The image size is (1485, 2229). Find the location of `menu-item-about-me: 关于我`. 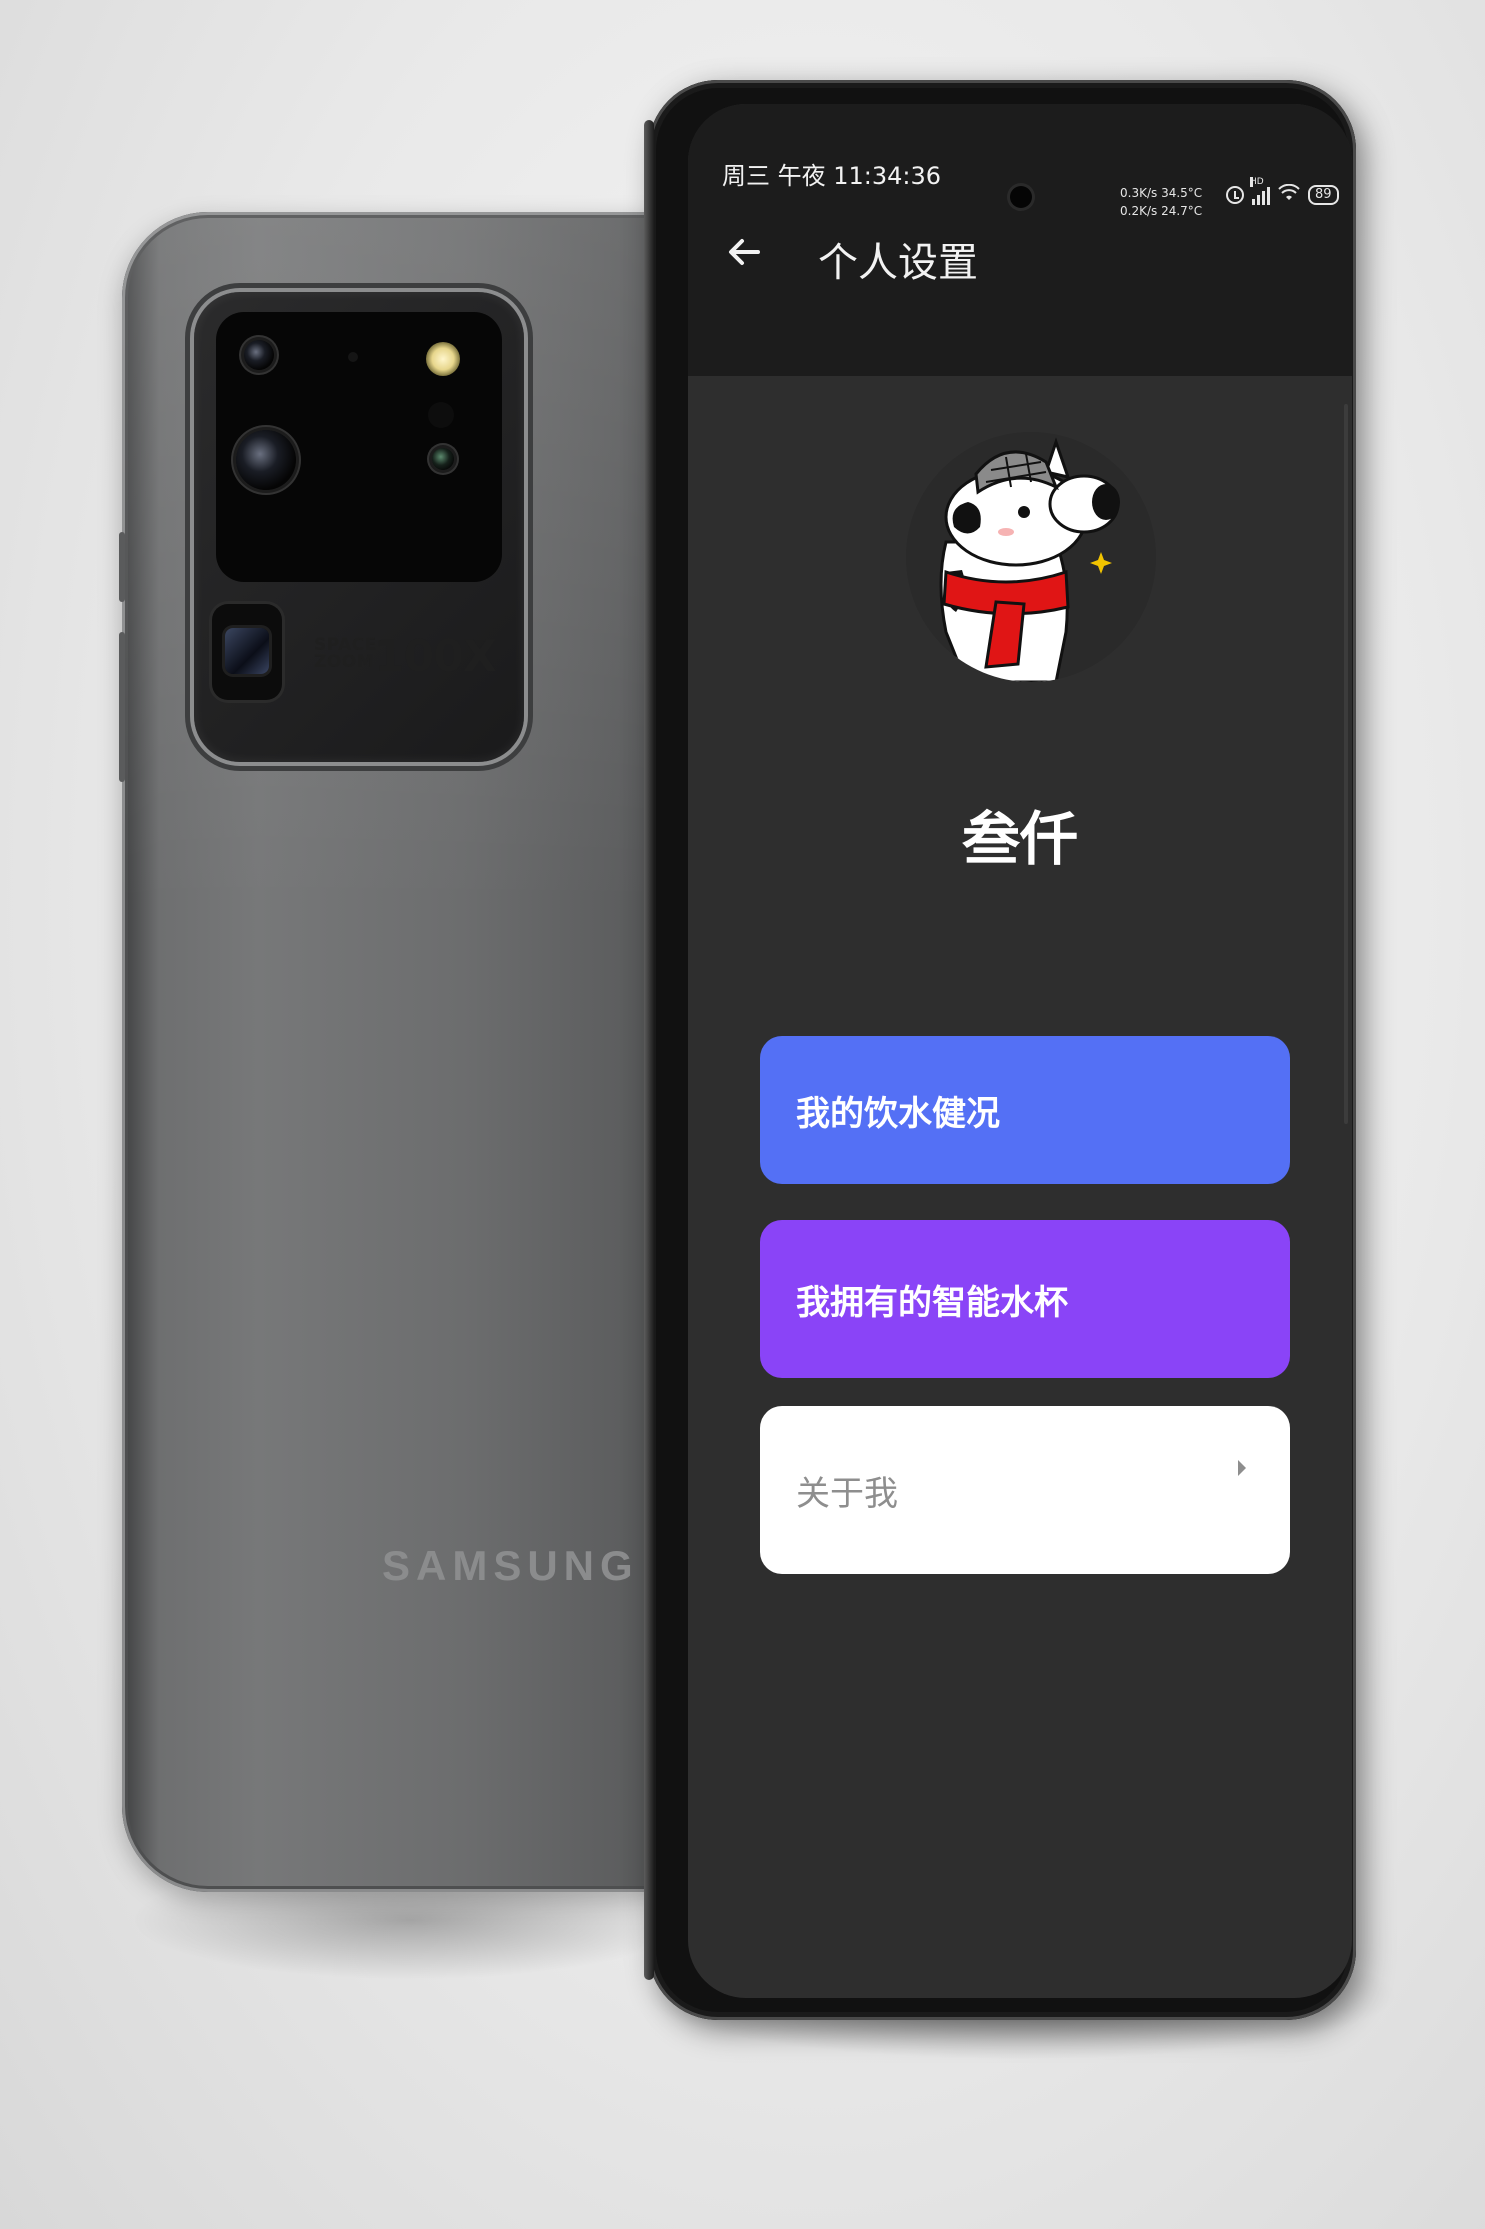

menu-item-about-me: 关于我 is located at coordinates (1025, 1490).